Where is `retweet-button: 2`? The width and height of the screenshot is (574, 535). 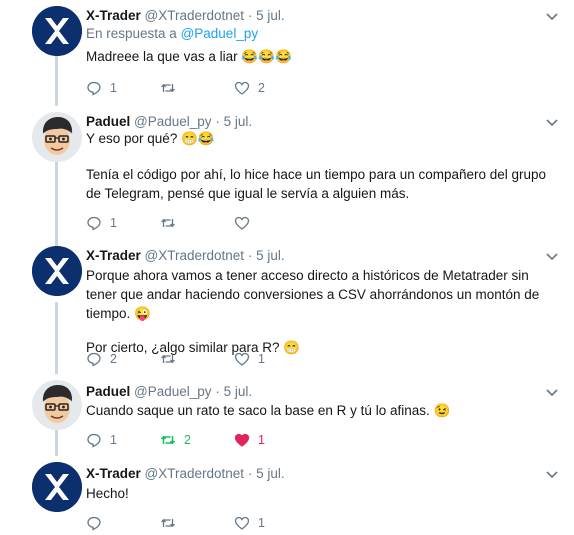 retweet-button: 2 is located at coordinates (175, 440).